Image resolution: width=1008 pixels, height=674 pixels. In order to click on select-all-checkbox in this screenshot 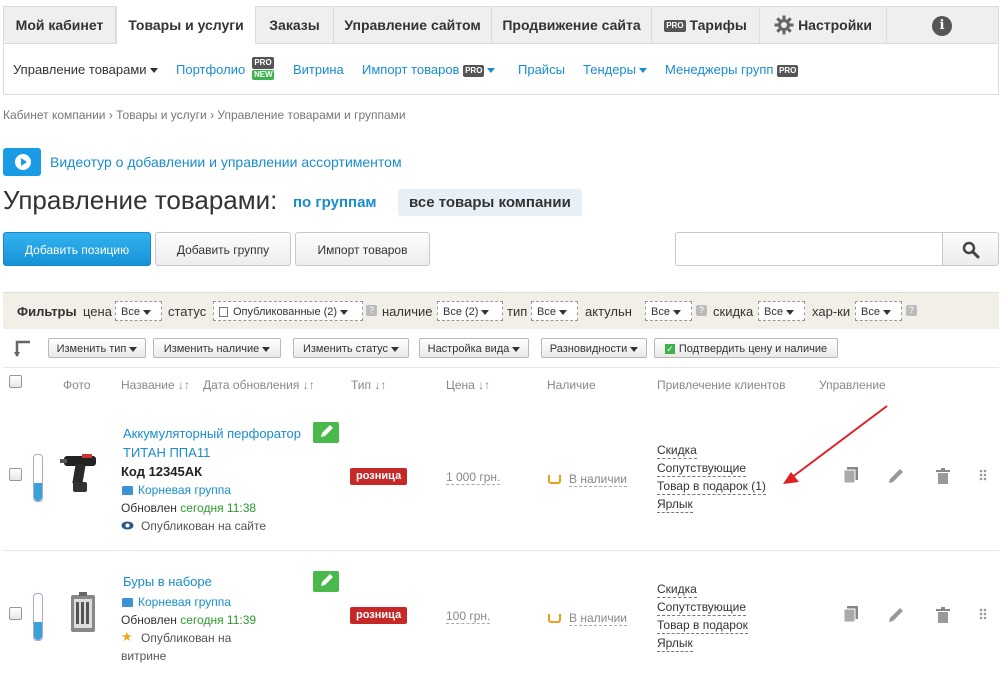, I will do `click(15, 381)`.